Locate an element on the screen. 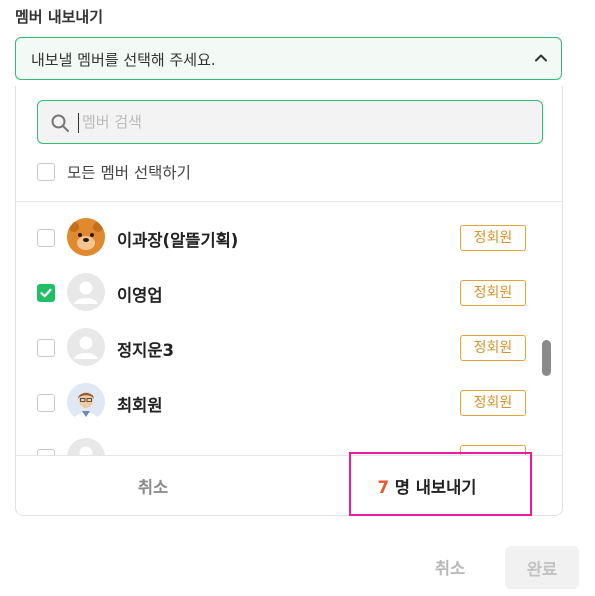 The image size is (595, 596). search-box is located at coordinates (290, 122).